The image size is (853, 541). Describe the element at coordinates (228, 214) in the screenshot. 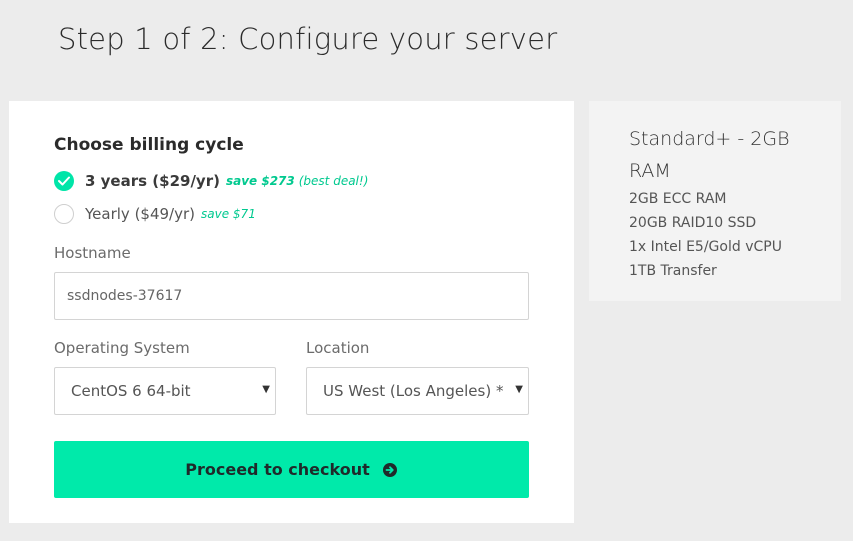

I see `savings-text: save $71` at that location.